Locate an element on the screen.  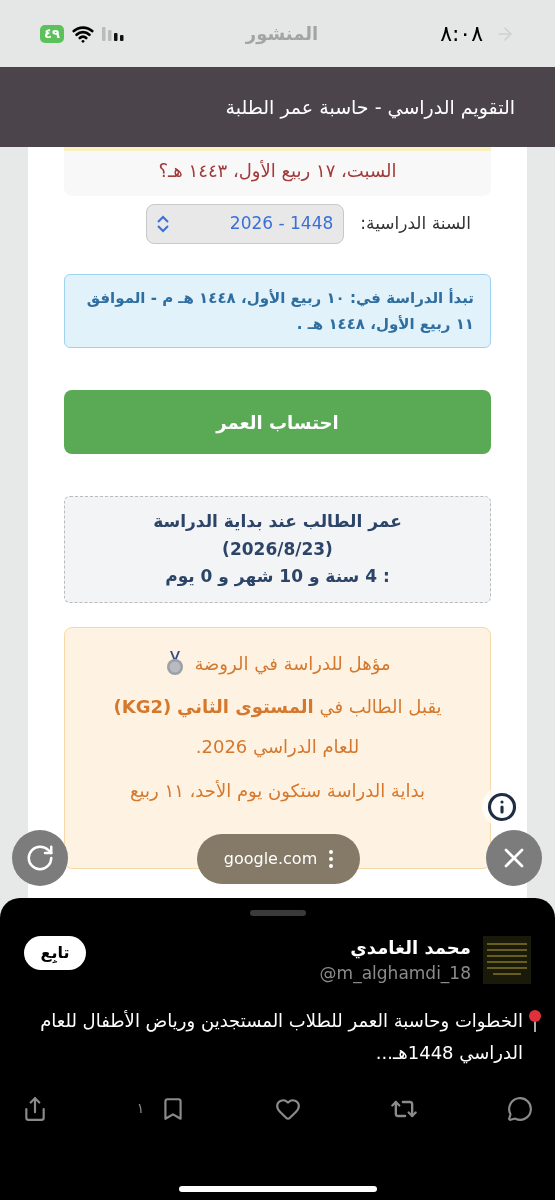
more-icon is located at coordinates (331, 859).